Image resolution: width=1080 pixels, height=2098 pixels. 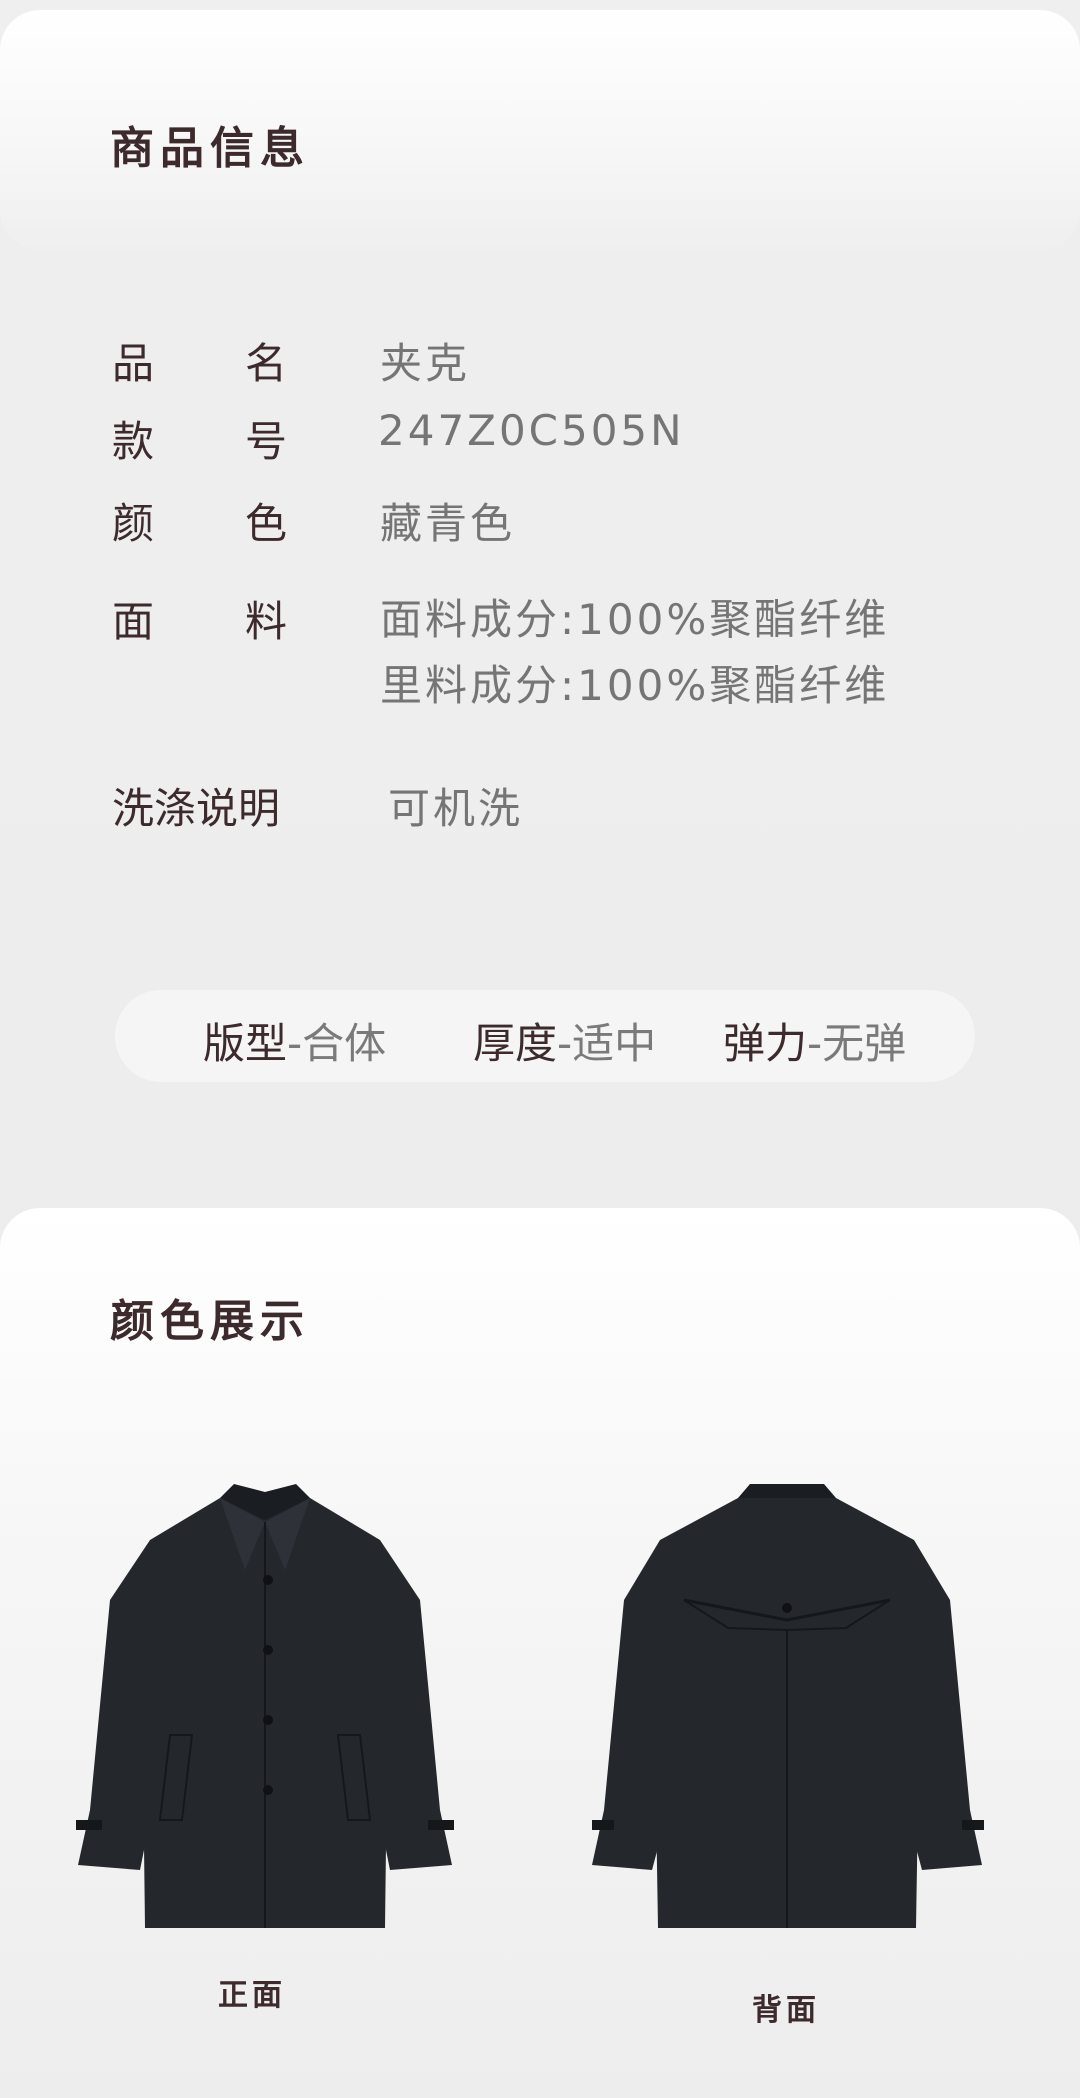 What do you see at coordinates (210, 1321) in the screenshot?
I see `color-display-title: 颜色展示` at bounding box center [210, 1321].